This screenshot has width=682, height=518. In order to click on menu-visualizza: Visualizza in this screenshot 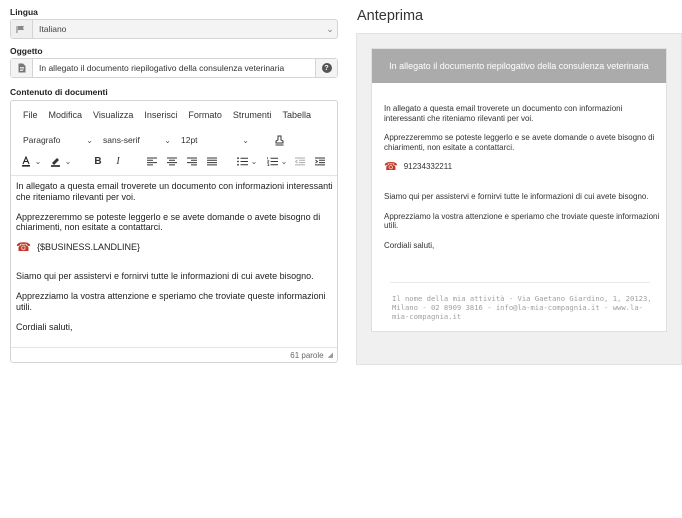, I will do `click(113, 115)`.